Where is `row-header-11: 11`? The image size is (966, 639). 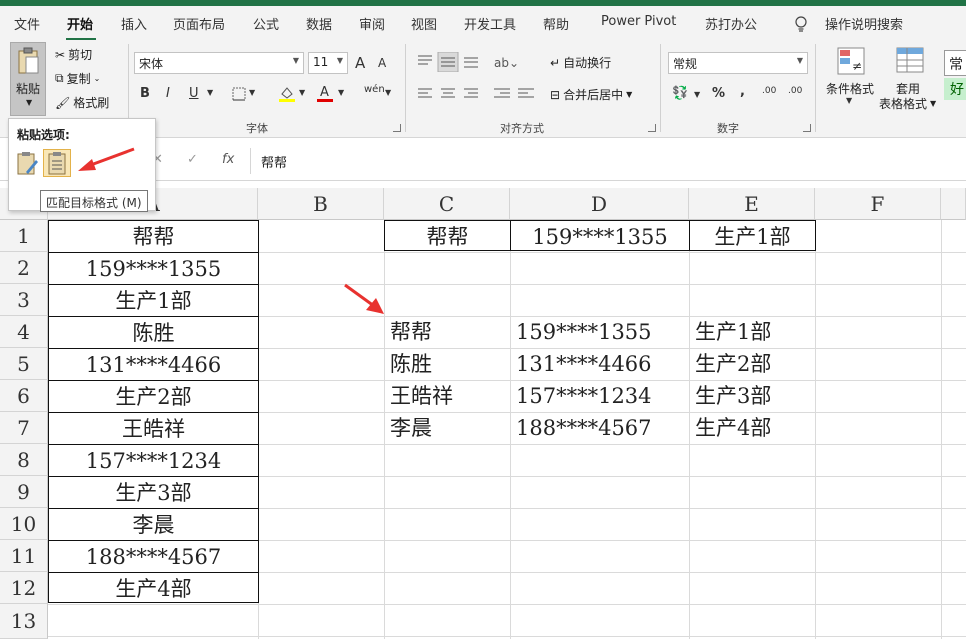 row-header-11: 11 is located at coordinates (24, 556).